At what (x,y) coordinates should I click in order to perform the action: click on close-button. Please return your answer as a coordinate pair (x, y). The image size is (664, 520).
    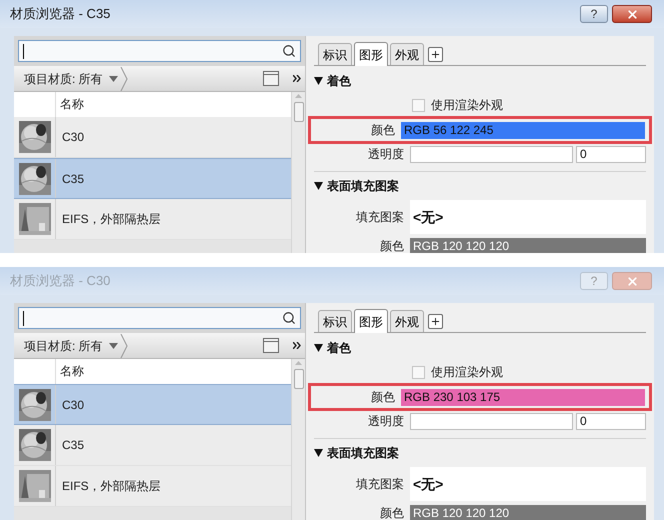
    Looking at the image, I should click on (632, 14).